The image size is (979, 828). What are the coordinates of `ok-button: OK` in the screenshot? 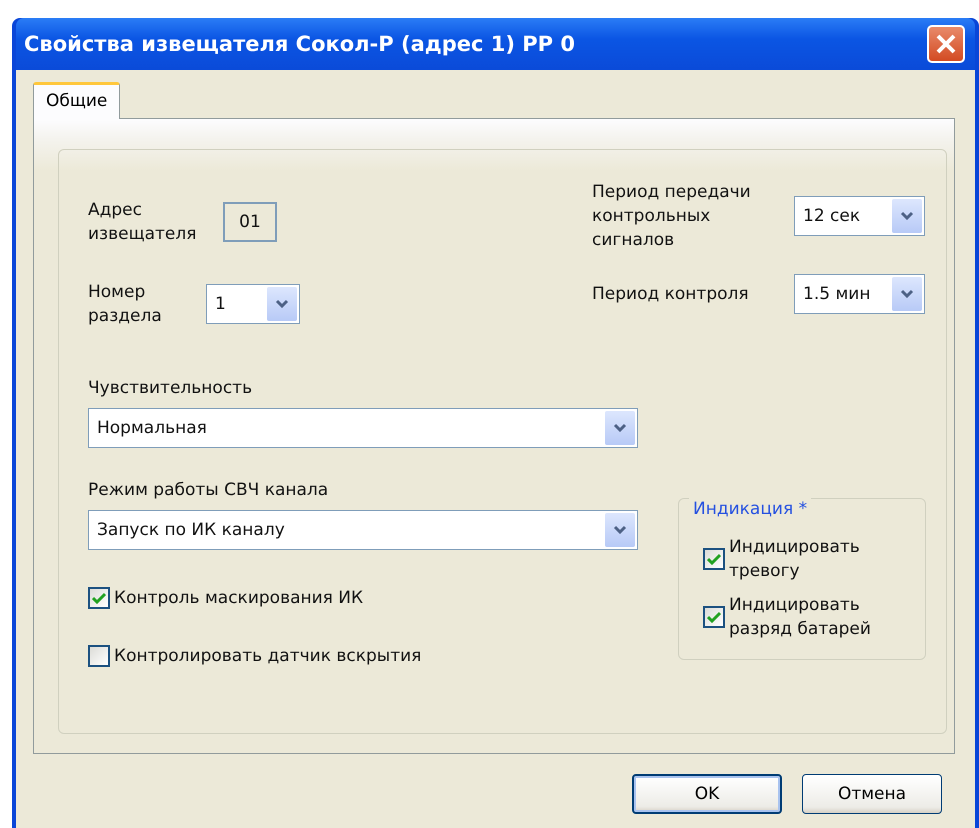 It's located at (707, 794).